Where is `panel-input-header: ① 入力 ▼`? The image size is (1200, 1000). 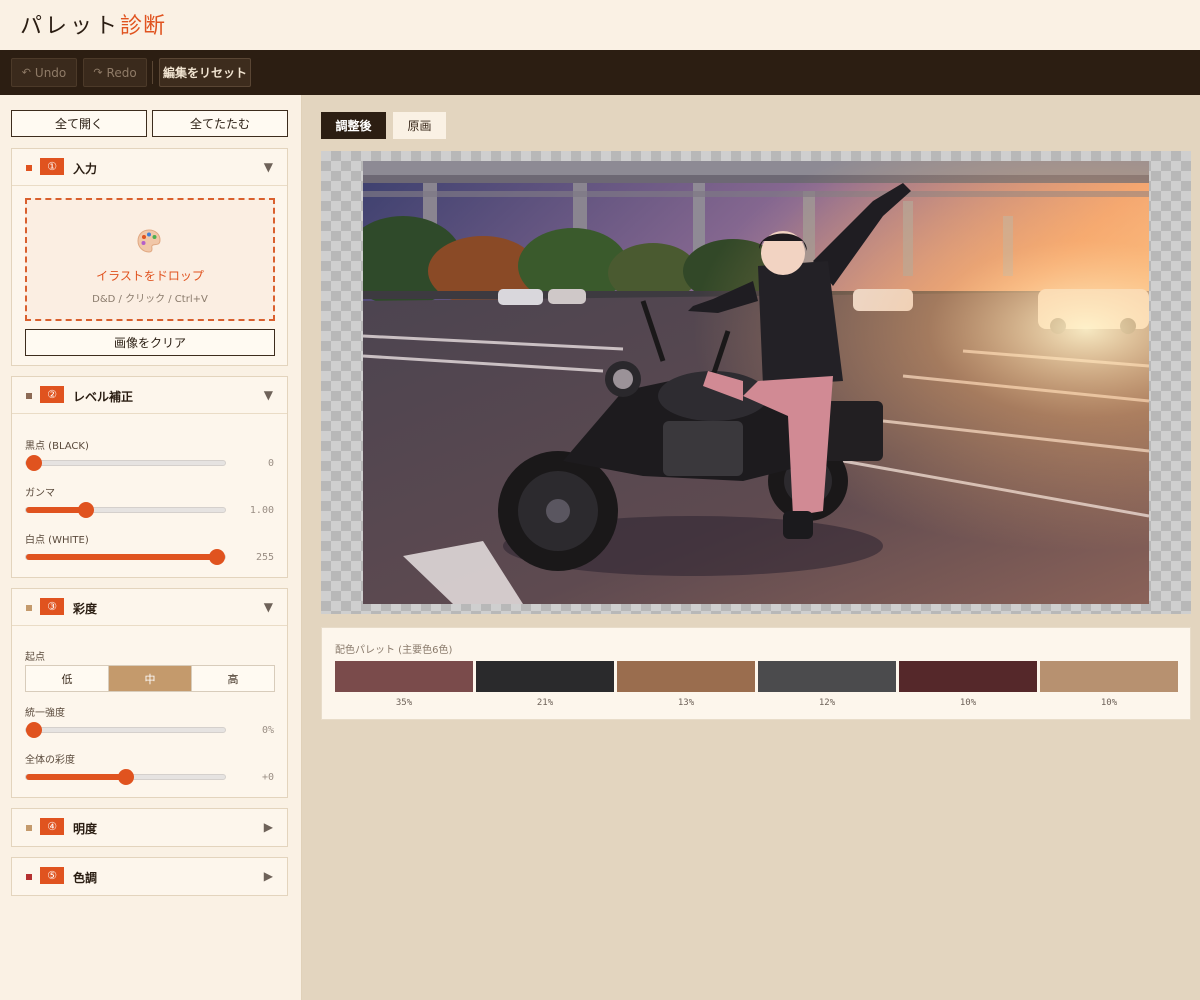 panel-input-header: ① 入力 ▼ is located at coordinates (149, 167).